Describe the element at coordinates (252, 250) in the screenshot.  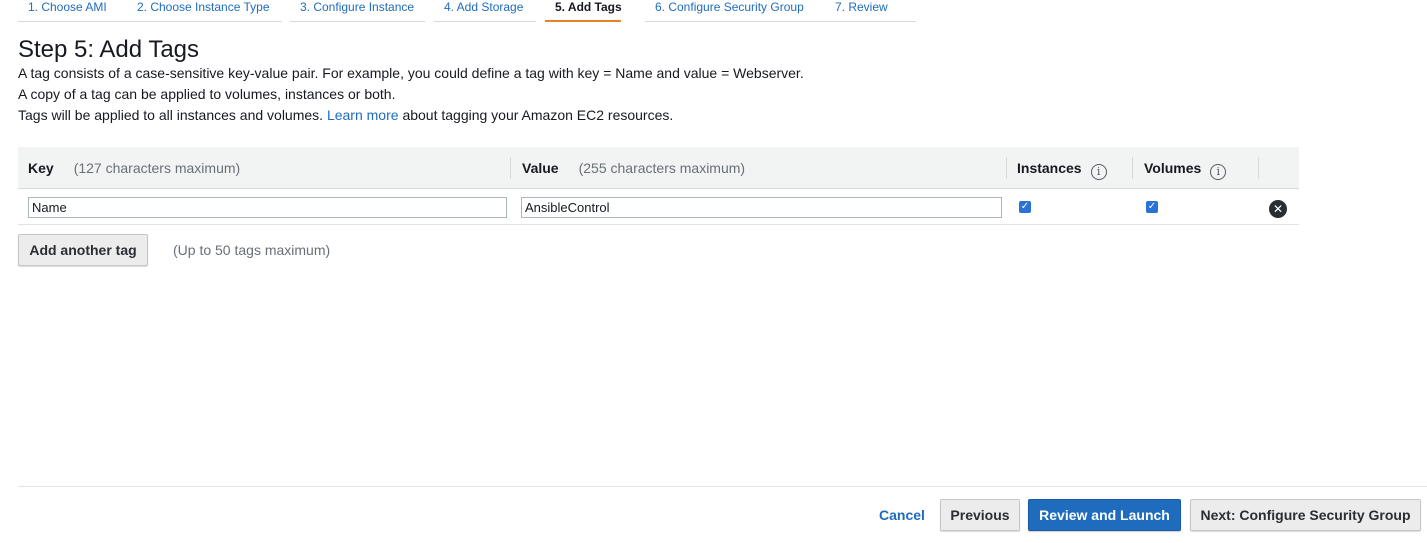
I see `tag-limit-hint: (Up to 50 tags maximum)` at that location.